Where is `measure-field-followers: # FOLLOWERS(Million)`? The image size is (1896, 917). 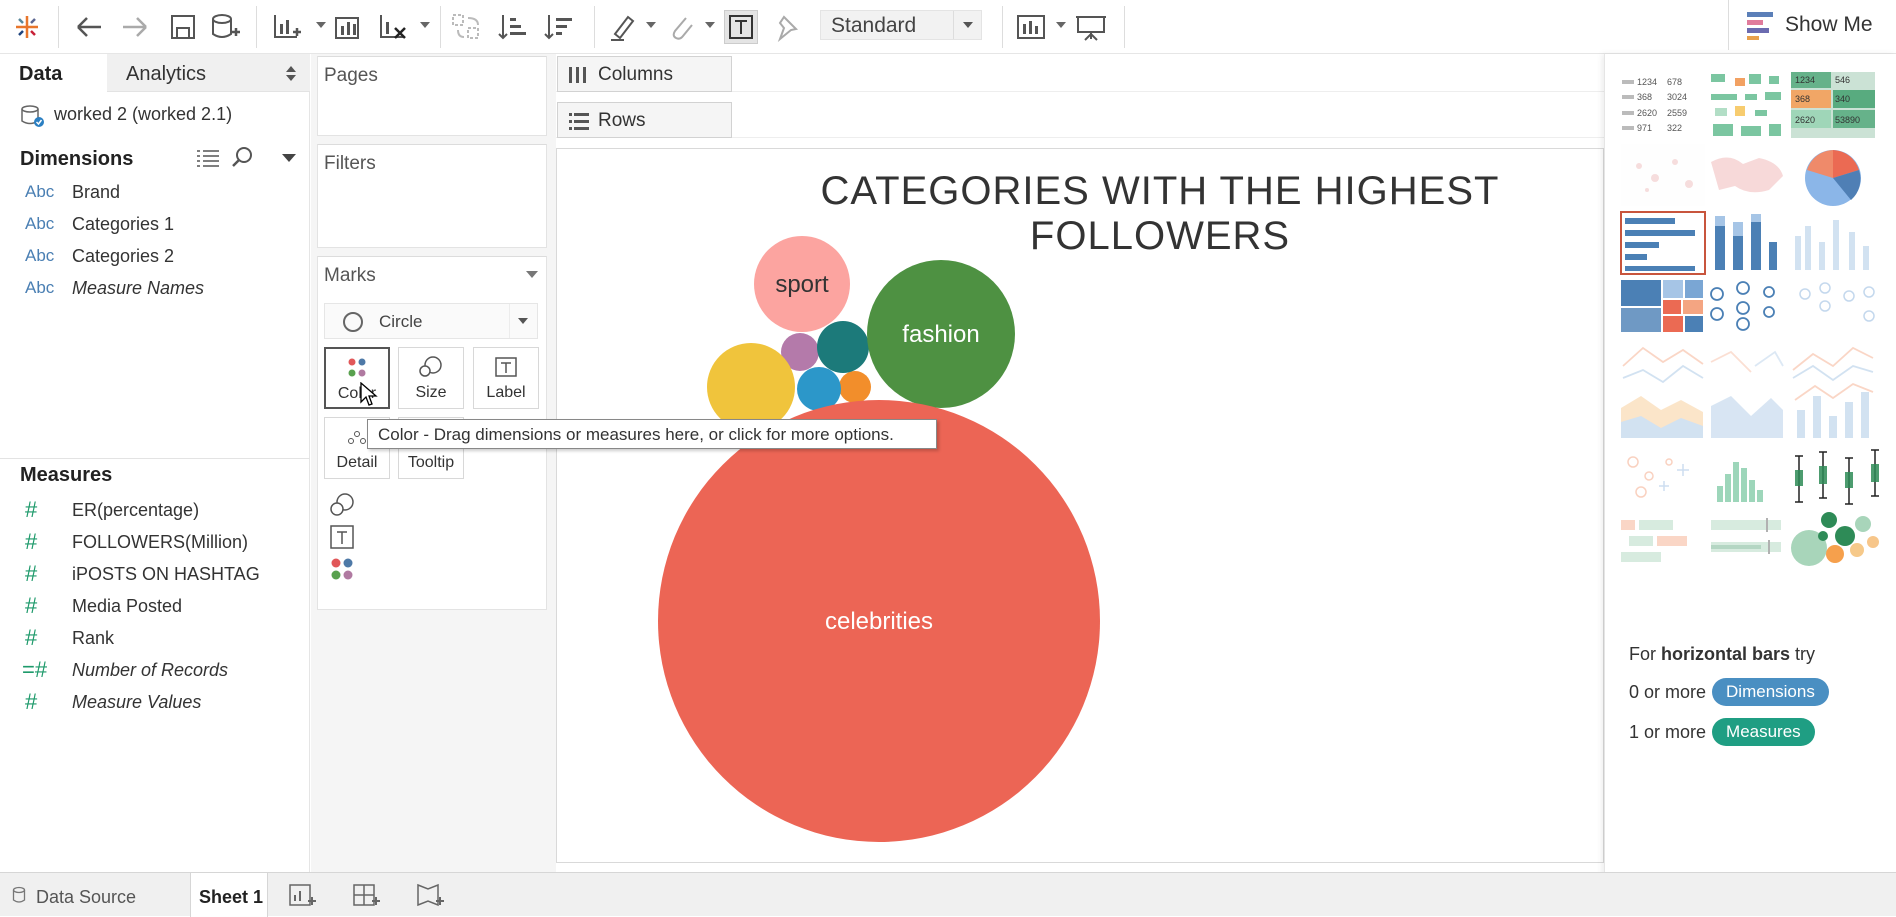 measure-field-followers: # FOLLOWERS(Million) is located at coordinates (136, 542).